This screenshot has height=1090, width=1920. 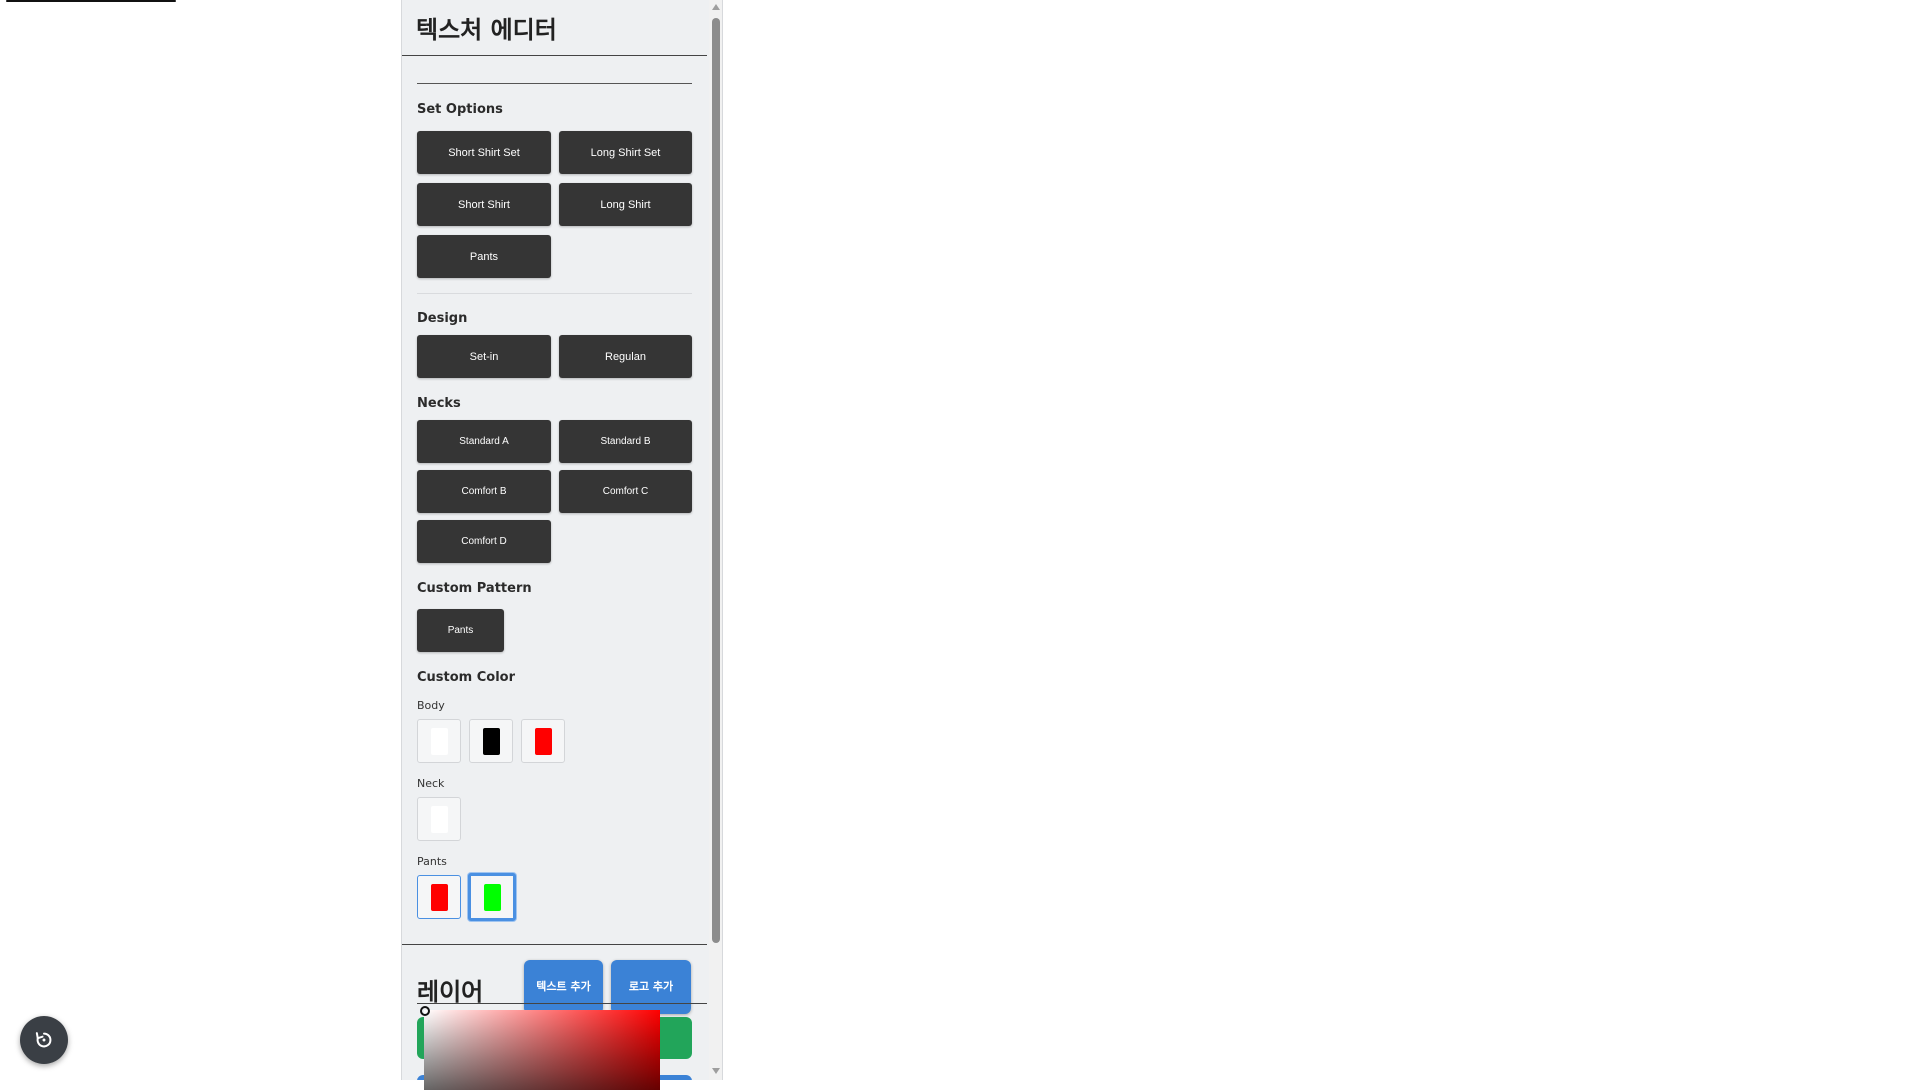 What do you see at coordinates (486, 30) in the screenshot?
I see `panel-title: 텍스처 에디터` at bounding box center [486, 30].